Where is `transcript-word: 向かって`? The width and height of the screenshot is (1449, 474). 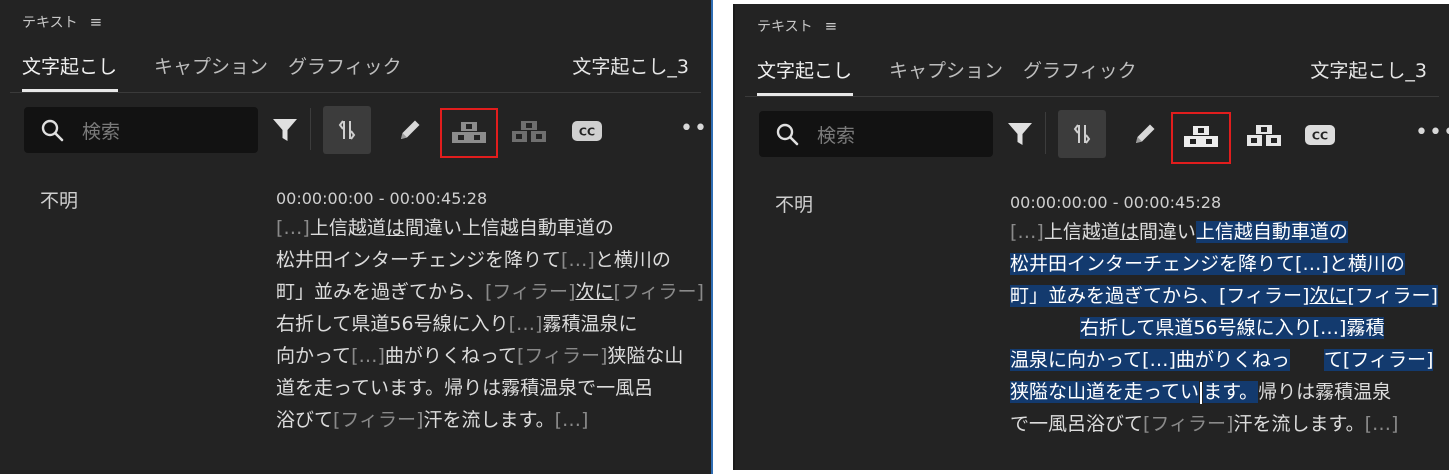 transcript-word: 向かって is located at coordinates (313, 356).